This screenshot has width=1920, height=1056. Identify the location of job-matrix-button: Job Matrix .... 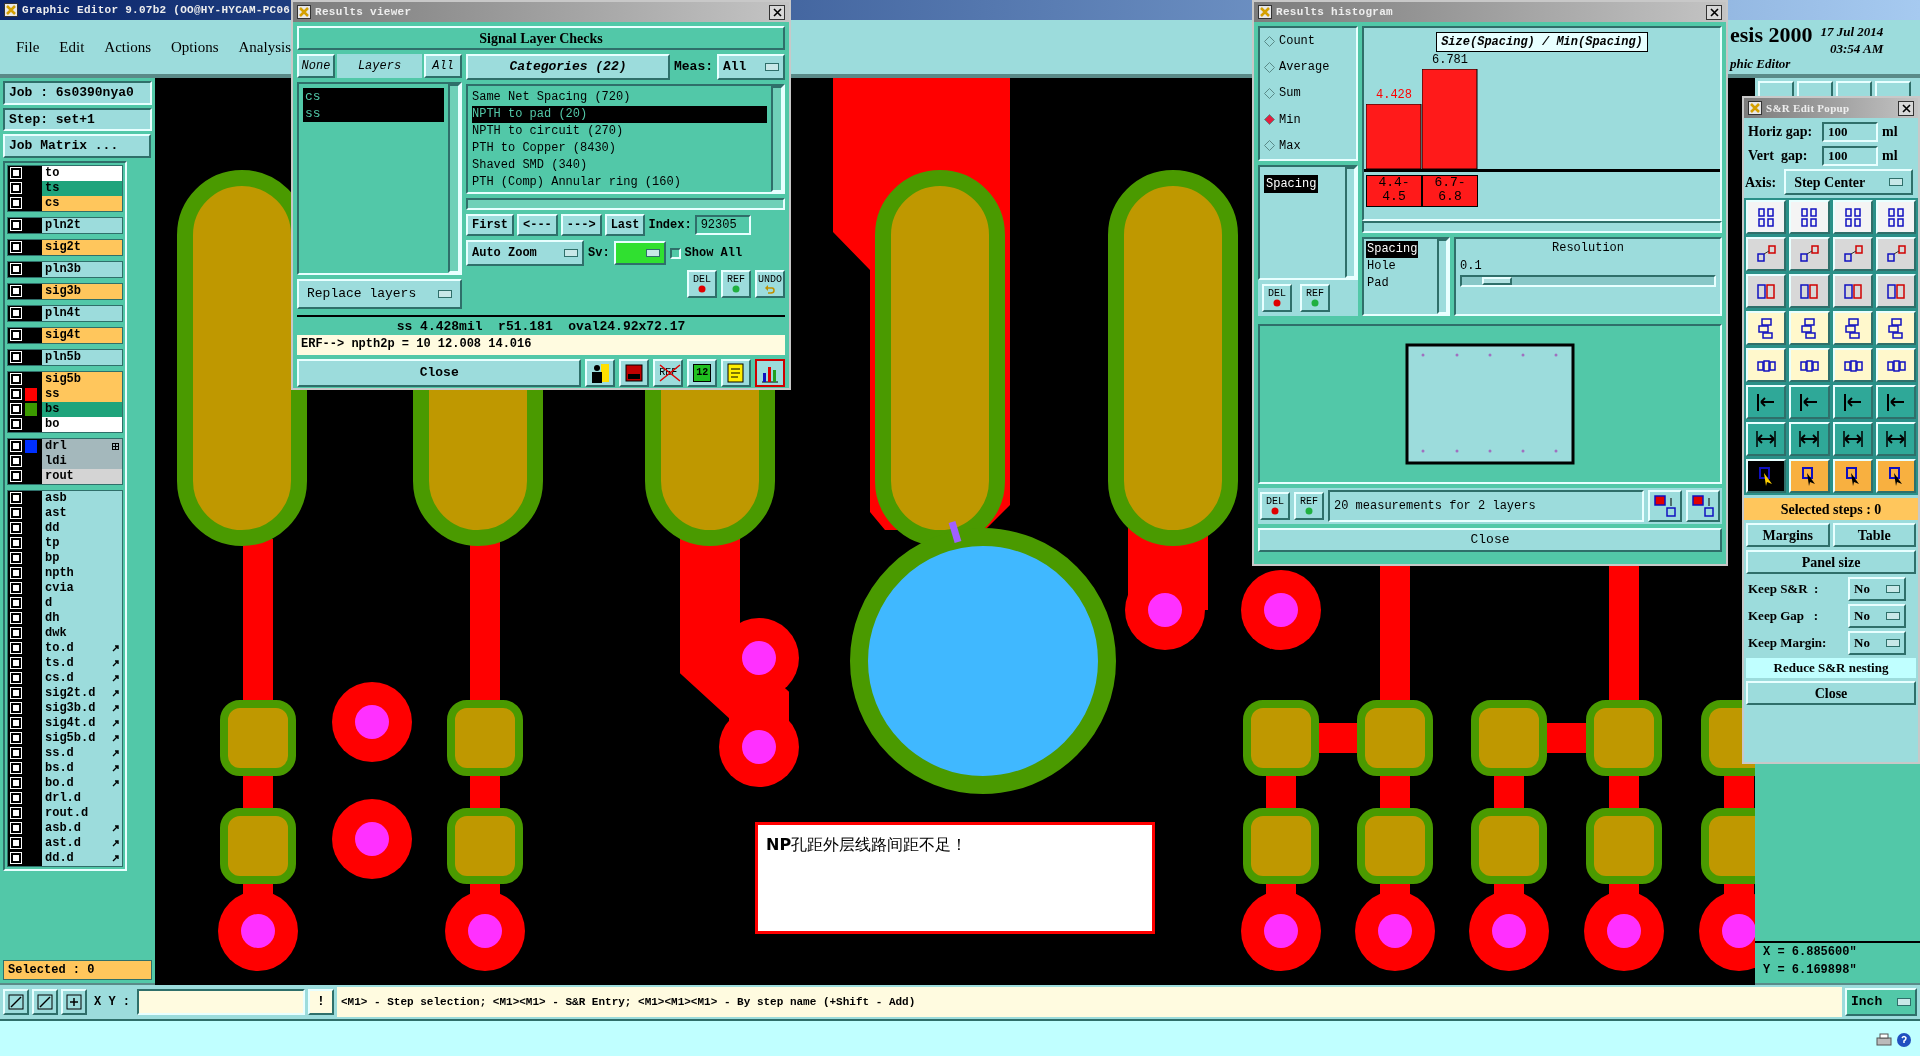
(77, 146).